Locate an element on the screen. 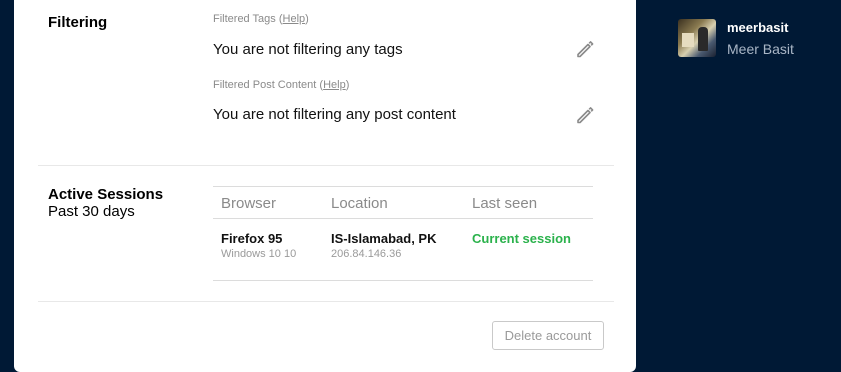 Image resolution: width=841 pixels, height=372 pixels. column-header-location: Location is located at coordinates (359, 203).